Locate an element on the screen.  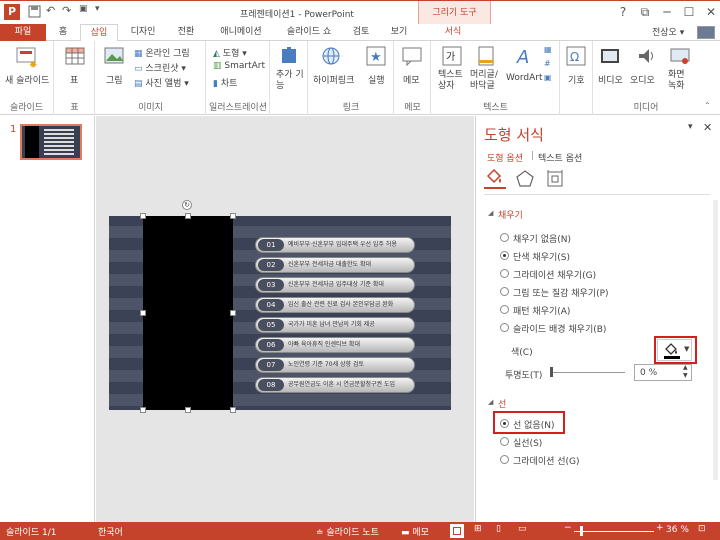
list-item: 08 공무원연금도 이혼 시 연금분할청구권 도입 is located at coordinates (335, 385).